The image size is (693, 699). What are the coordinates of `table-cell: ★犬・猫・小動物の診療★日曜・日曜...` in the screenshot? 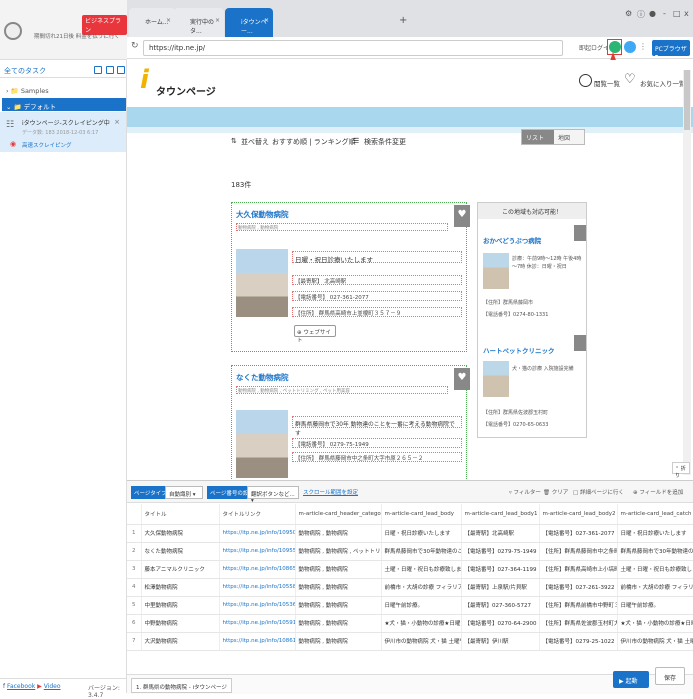 It's located at (421, 623).